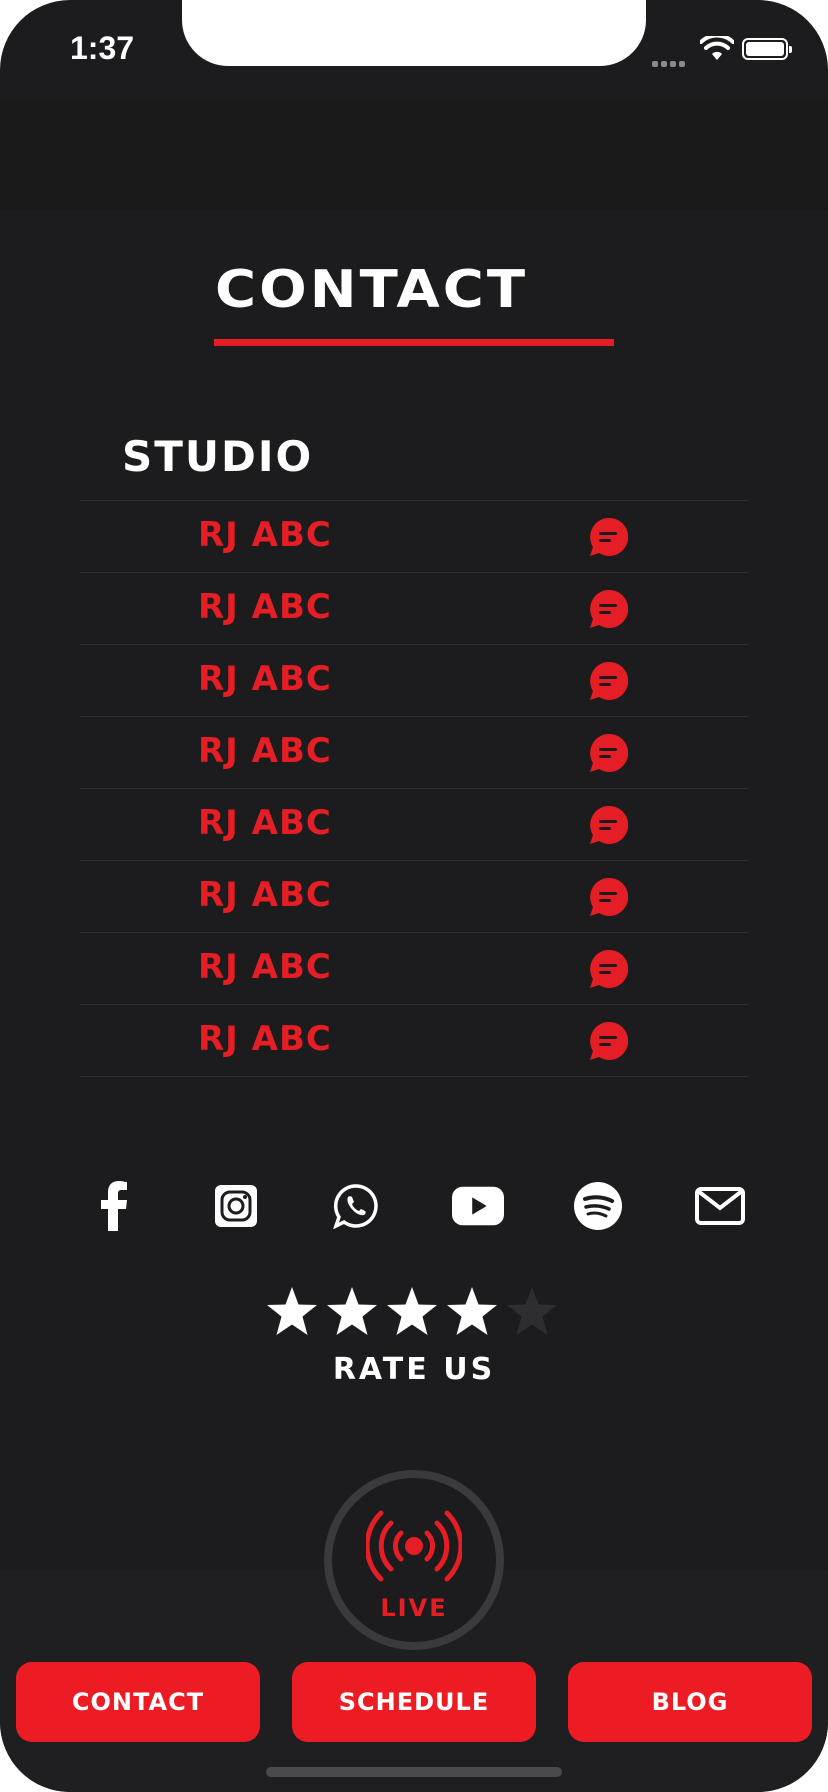 This screenshot has width=828, height=1792. I want to click on header-bar, so click(414, 155).